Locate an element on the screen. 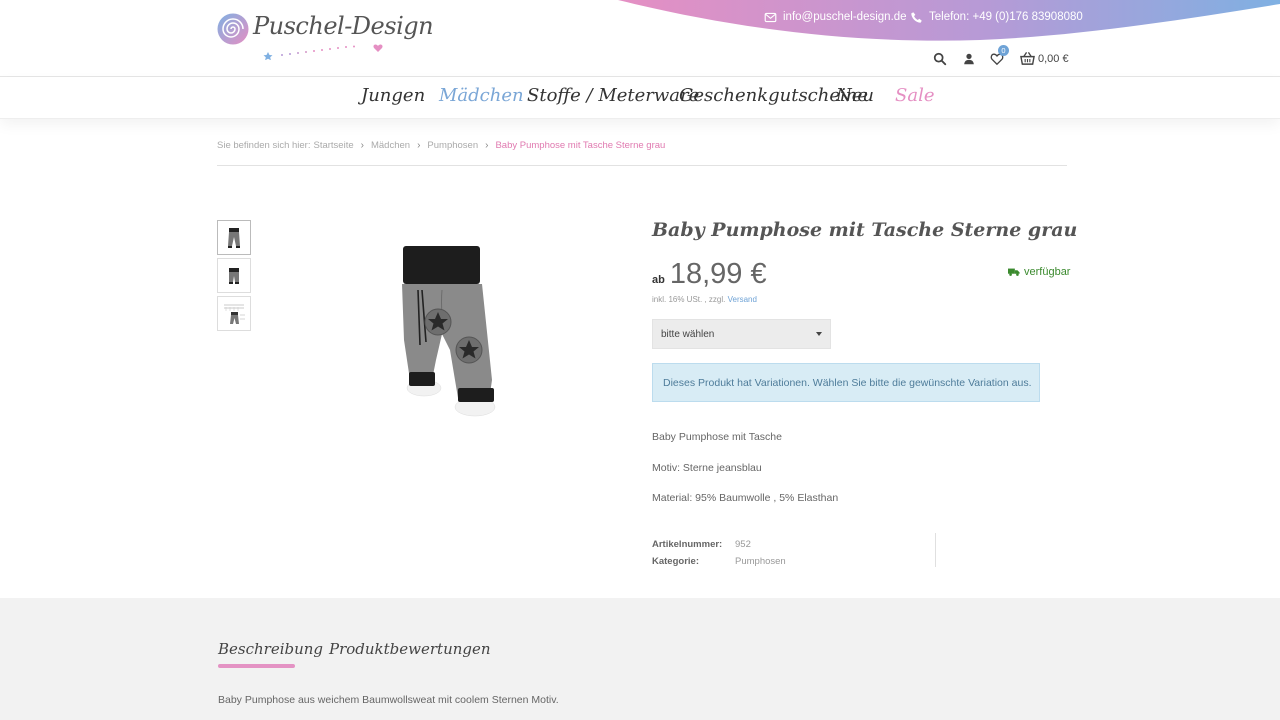 The width and height of the screenshot is (1280, 720). meta-label: Artikelnummer: is located at coordinates (687, 544).